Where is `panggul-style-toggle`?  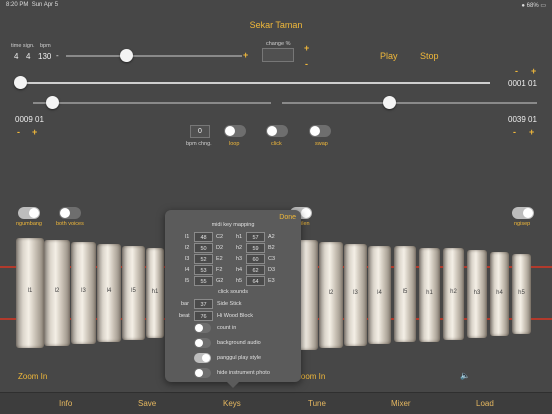
panggul-style-toggle is located at coordinates (202, 358).